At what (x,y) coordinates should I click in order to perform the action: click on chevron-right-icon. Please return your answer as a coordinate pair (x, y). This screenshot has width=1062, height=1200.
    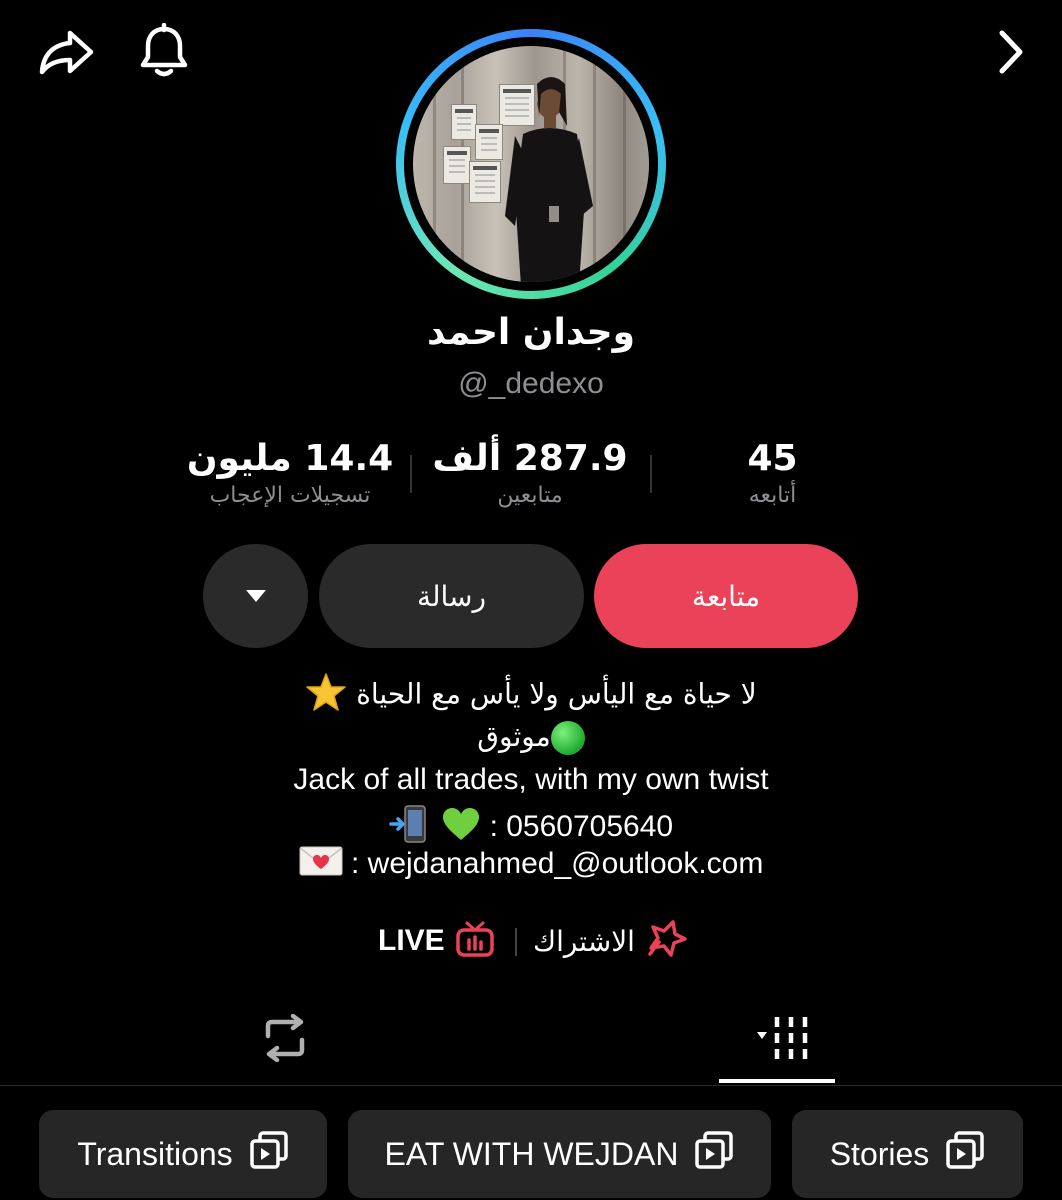
    Looking at the image, I should click on (1010, 52).